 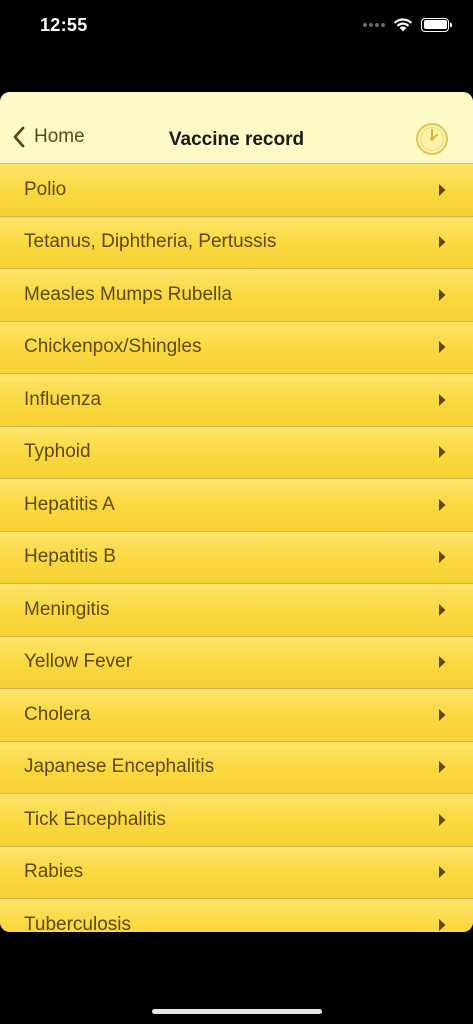 What do you see at coordinates (45, 189) in the screenshot?
I see `list-item-label: Polio` at bounding box center [45, 189].